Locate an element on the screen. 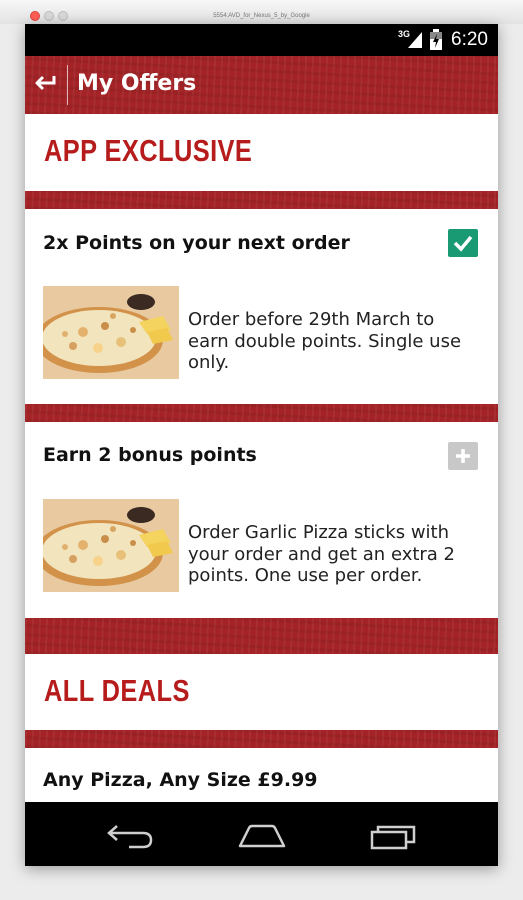  navigation-bar is located at coordinates (261, 834).